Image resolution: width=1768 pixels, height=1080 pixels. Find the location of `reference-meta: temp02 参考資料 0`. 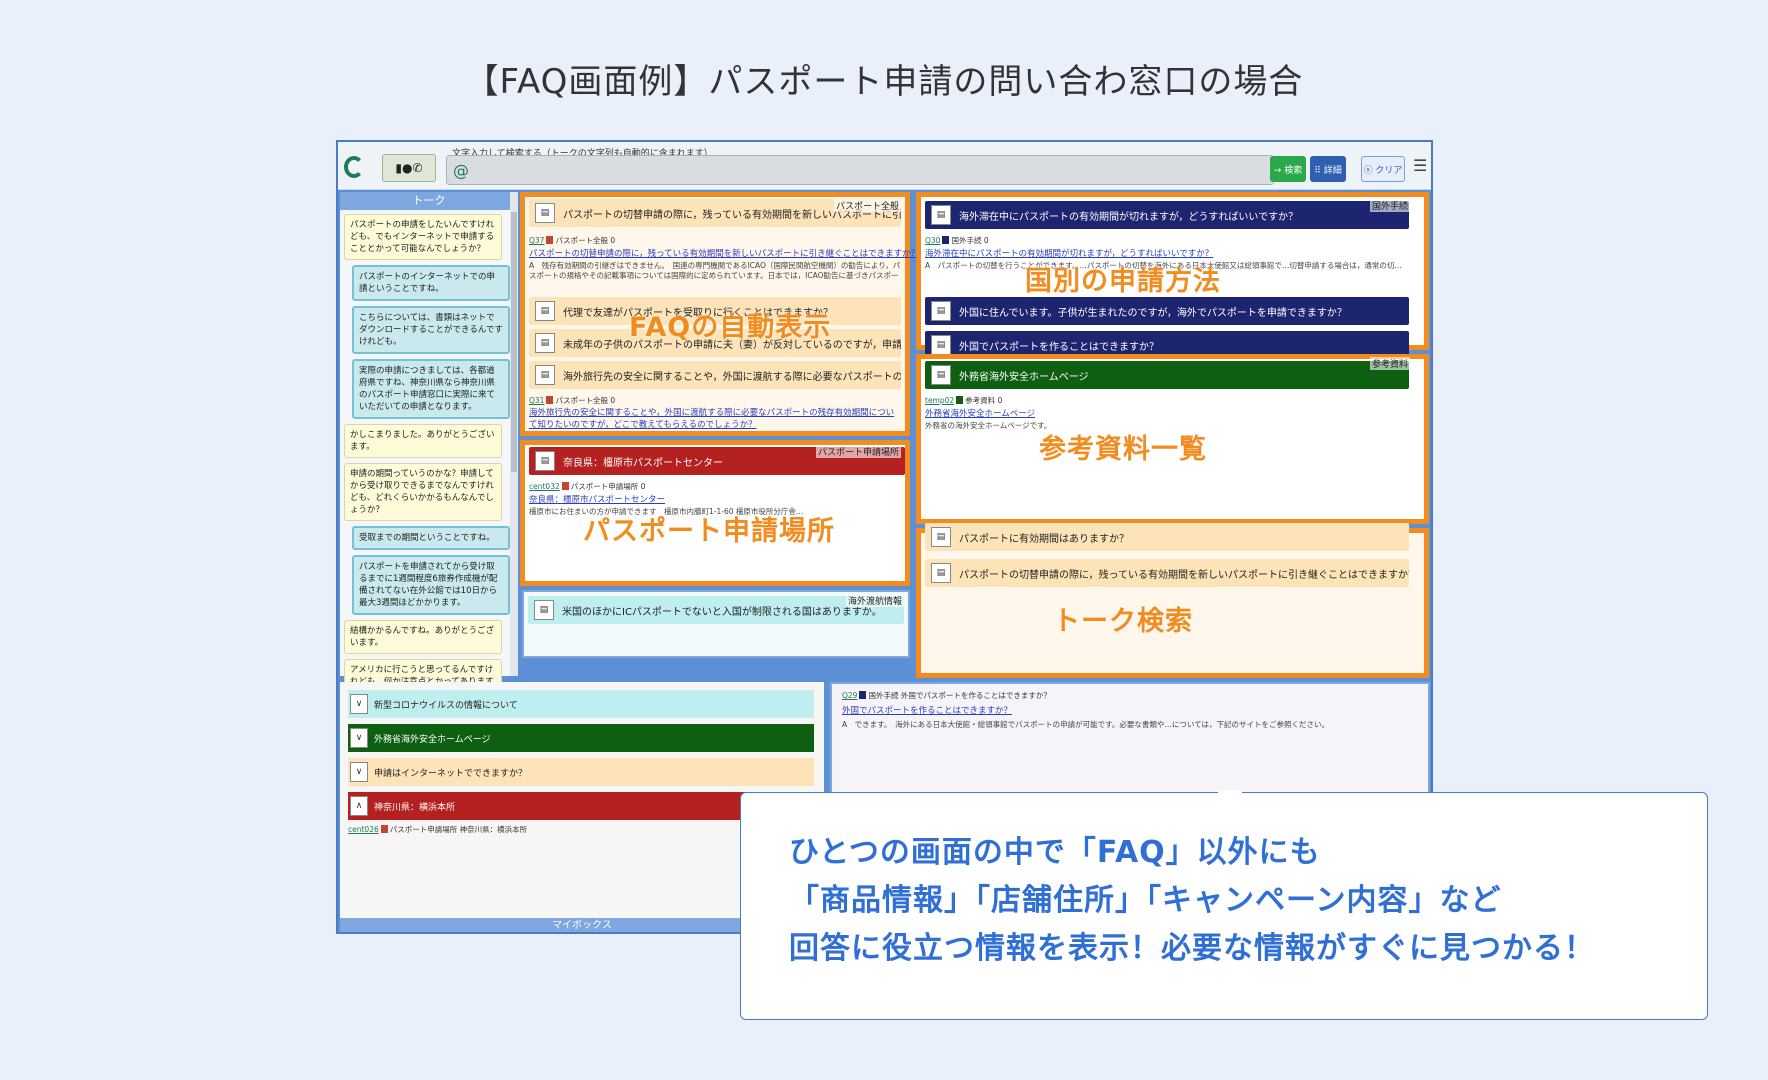

reference-meta: temp02 参考資料 0 is located at coordinates (963, 400).